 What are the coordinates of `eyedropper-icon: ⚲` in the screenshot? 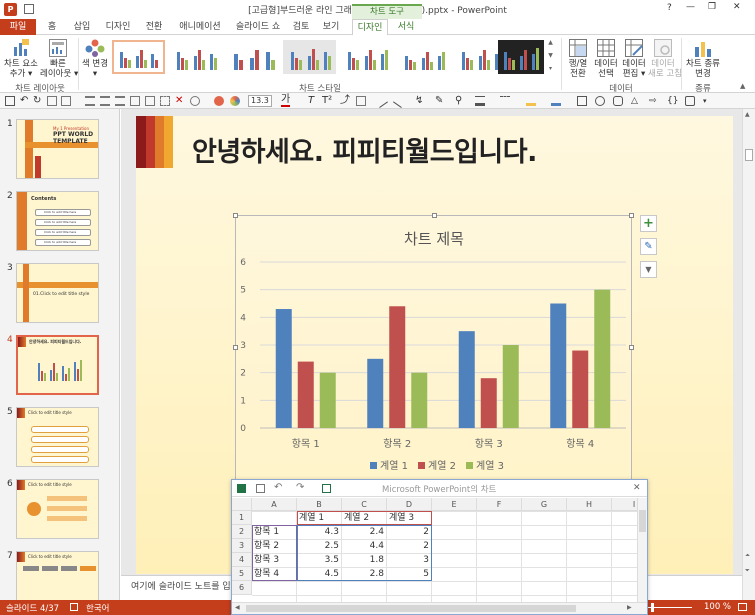 It's located at (460, 101).